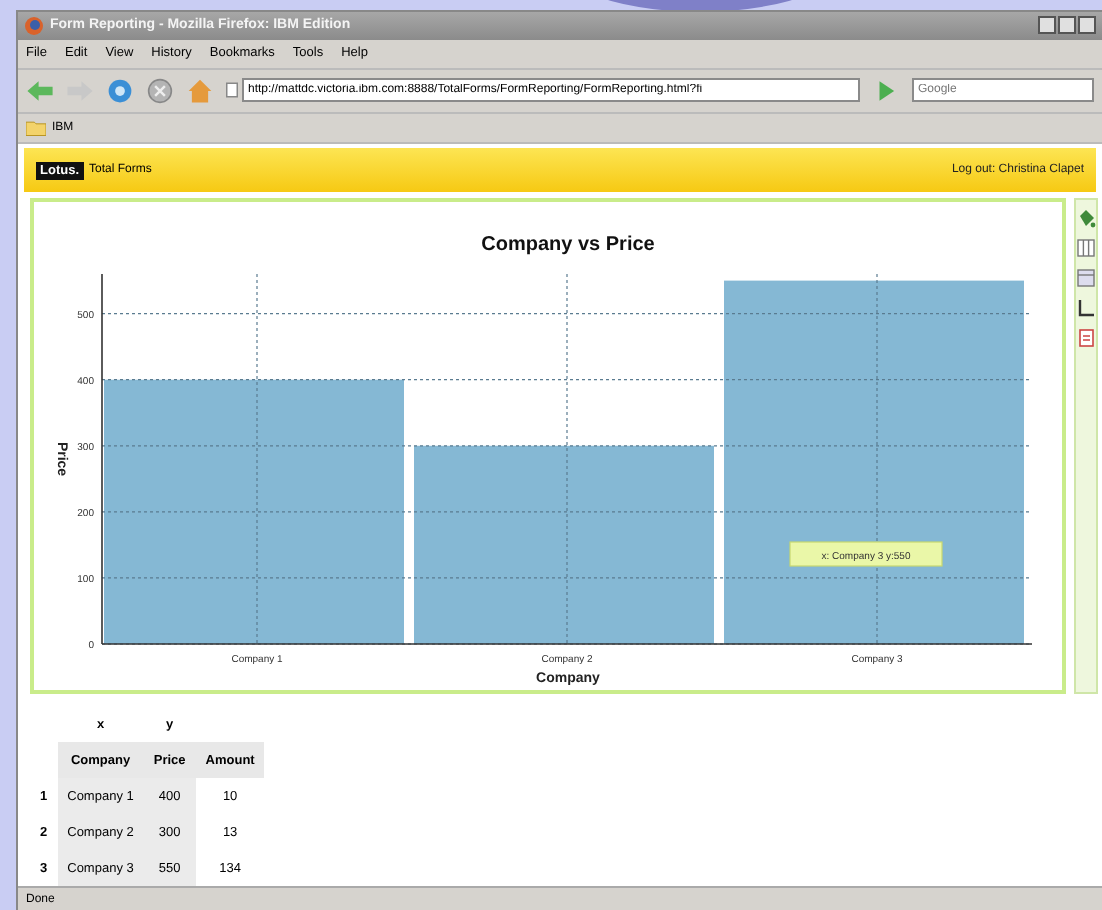 The height and width of the screenshot is (910, 1102). Describe the element at coordinates (120, 90) in the screenshot. I see `reload-icon` at that location.